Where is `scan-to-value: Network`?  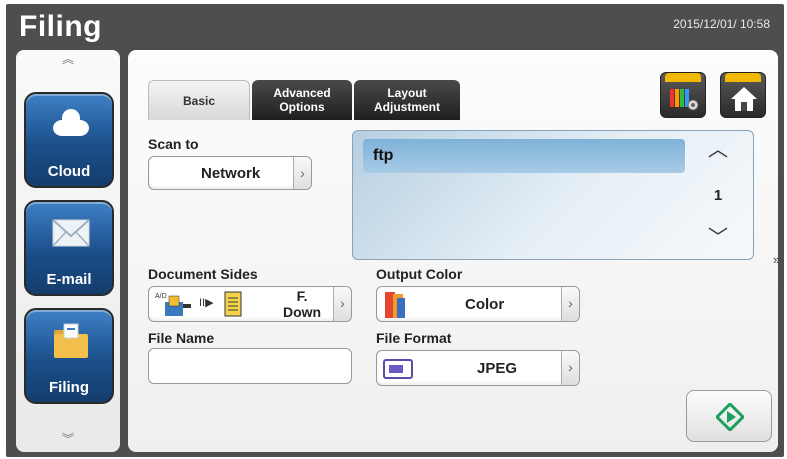 scan-to-value: Network is located at coordinates (231, 173).